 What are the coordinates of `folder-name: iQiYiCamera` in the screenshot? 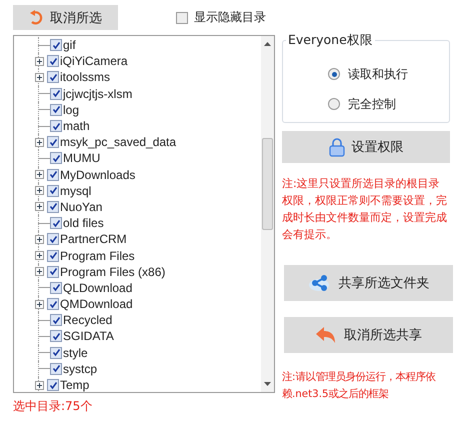 It's located at (94, 61).